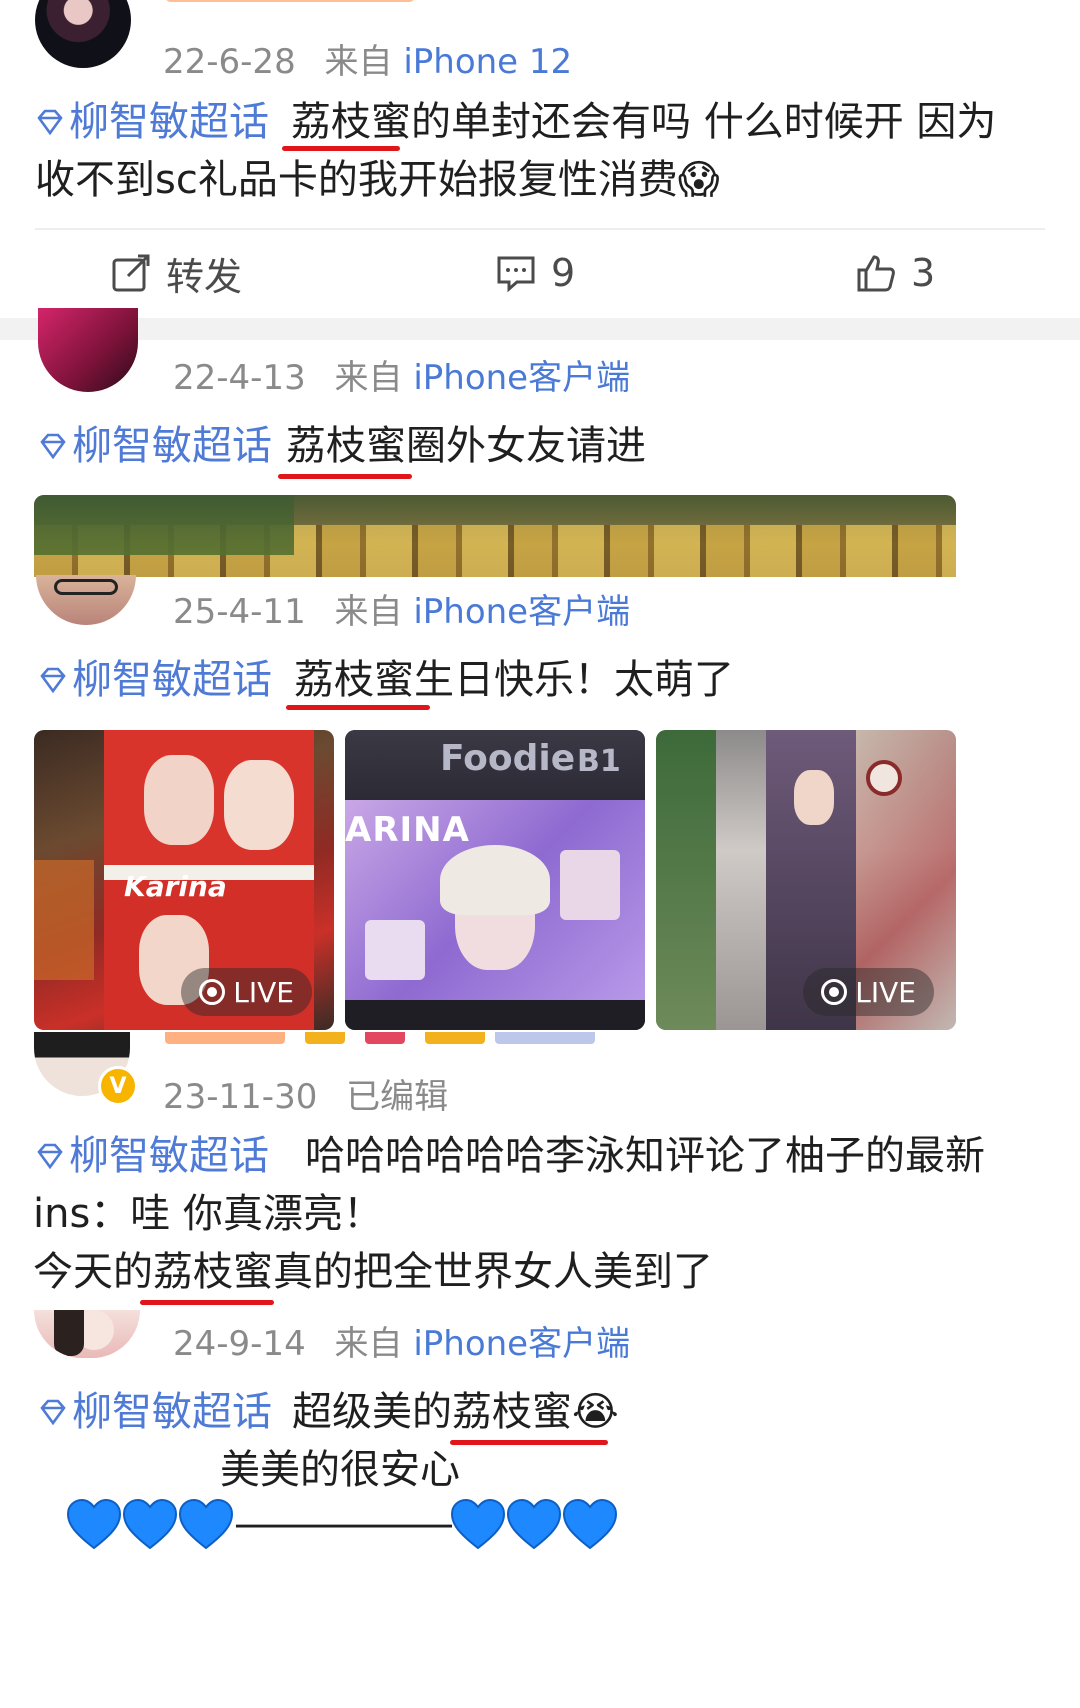  I want to click on post-meta: 25-4-11 来自 iPhone客户端, so click(401, 608).